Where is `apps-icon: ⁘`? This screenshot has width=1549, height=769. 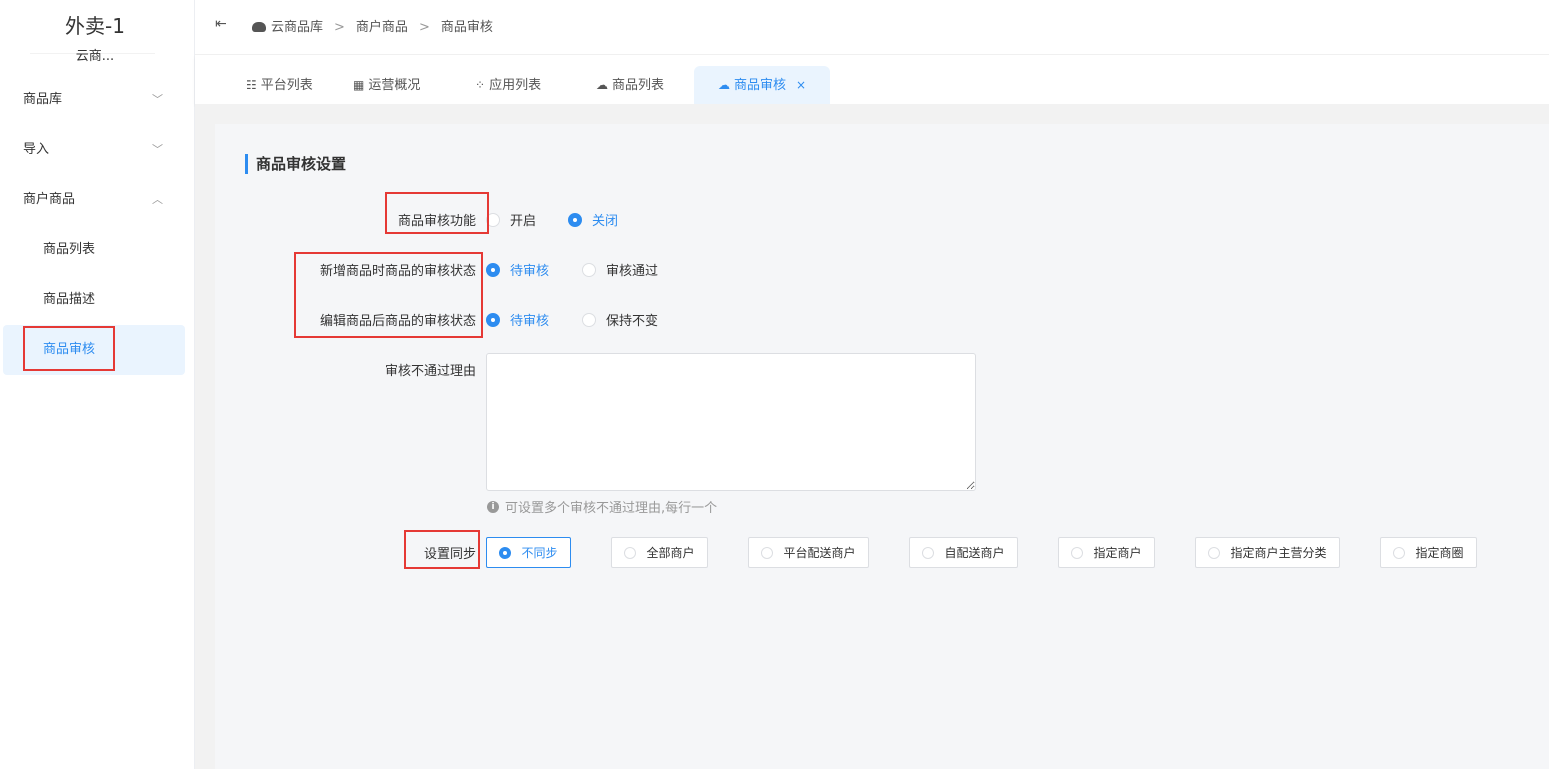
apps-icon: ⁘ is located at coordinates (480, 85).